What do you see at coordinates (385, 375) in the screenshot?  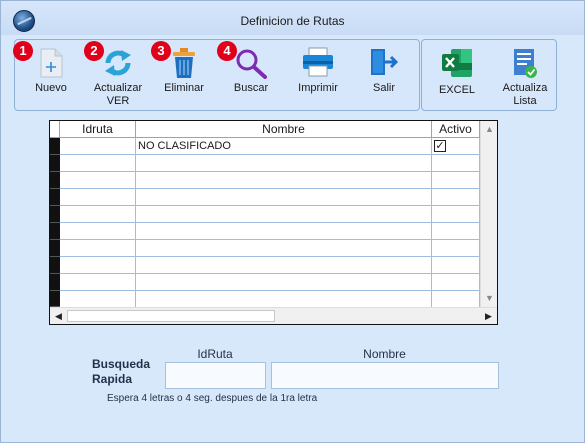 I see `nombre-search-input` at bounding box center [385, 375].